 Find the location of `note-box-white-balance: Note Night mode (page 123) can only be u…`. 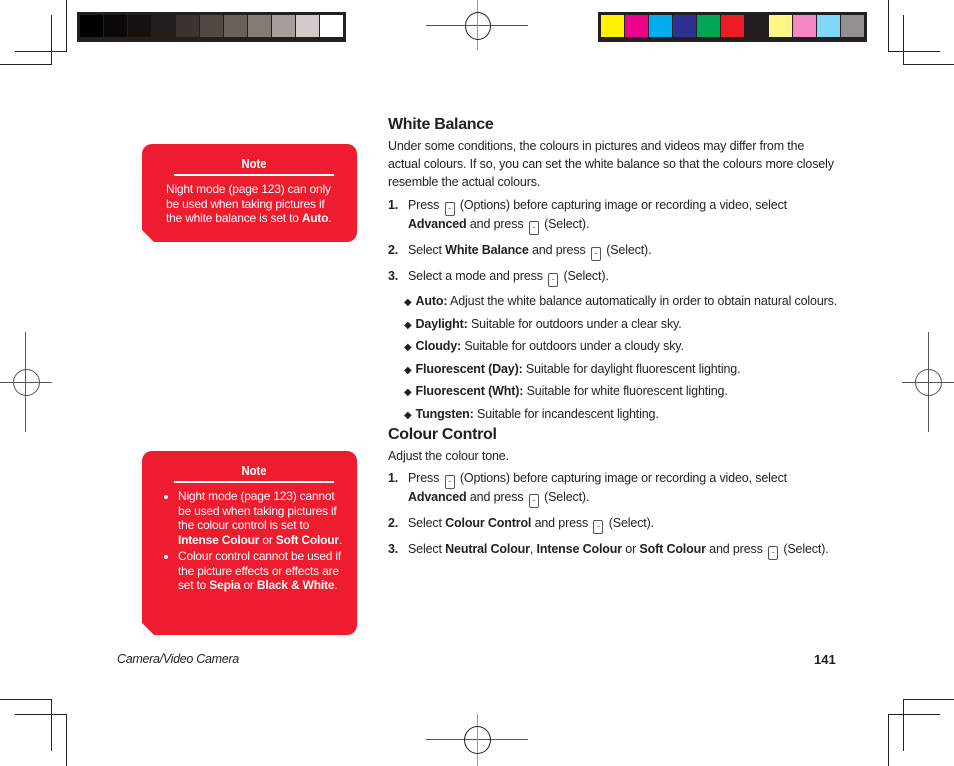

note-box-white-balance: Note Night mode (page 123) can only be u… is located at coordinates (249, 193).